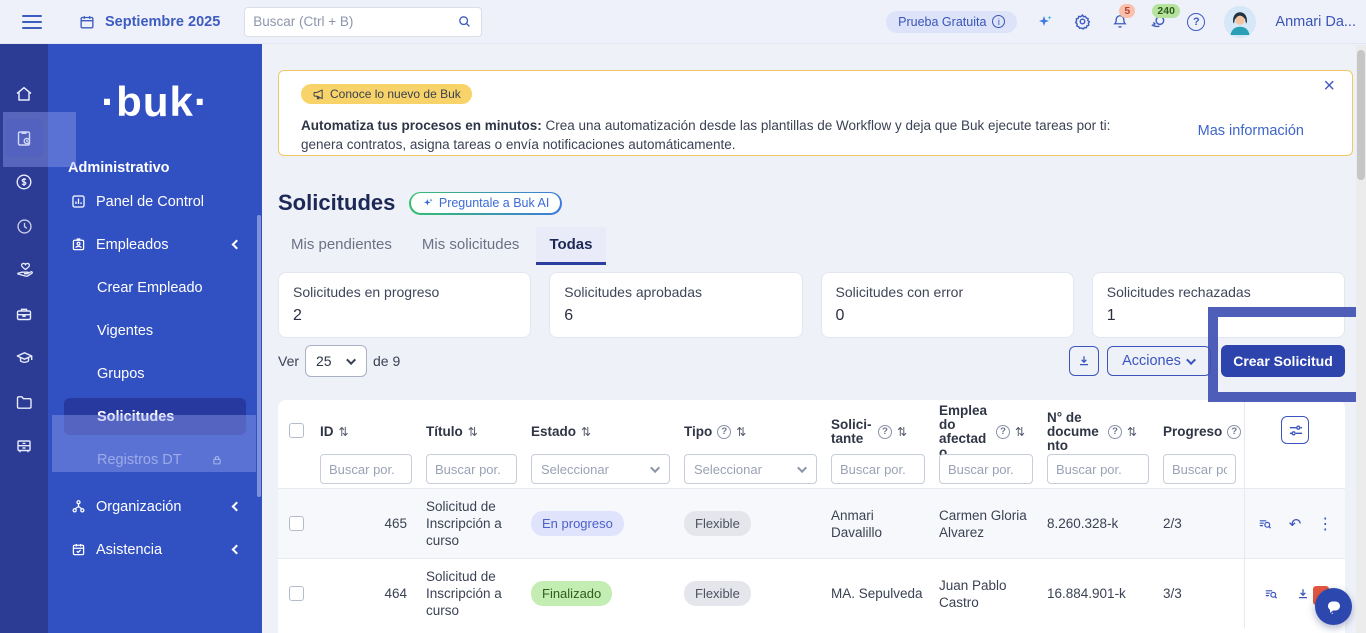  I want to click on ai-sparkle-icon, so click(1045, 22).